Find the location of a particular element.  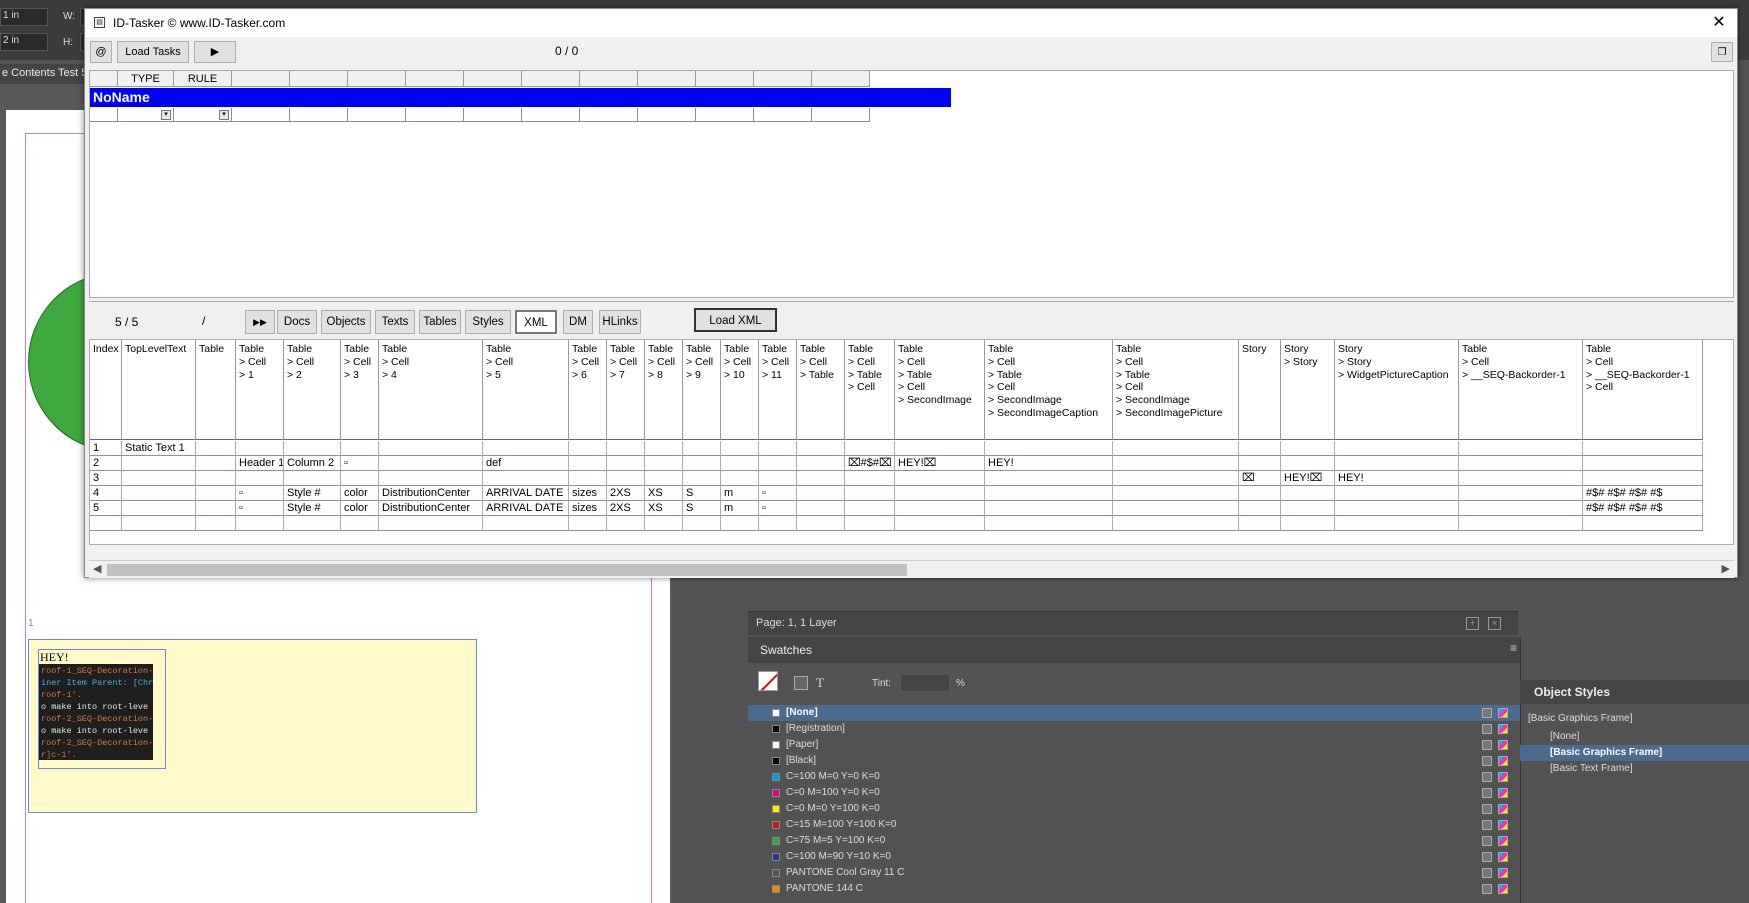

table-cell: DistributionCenter is located at coordinates (431, 493).